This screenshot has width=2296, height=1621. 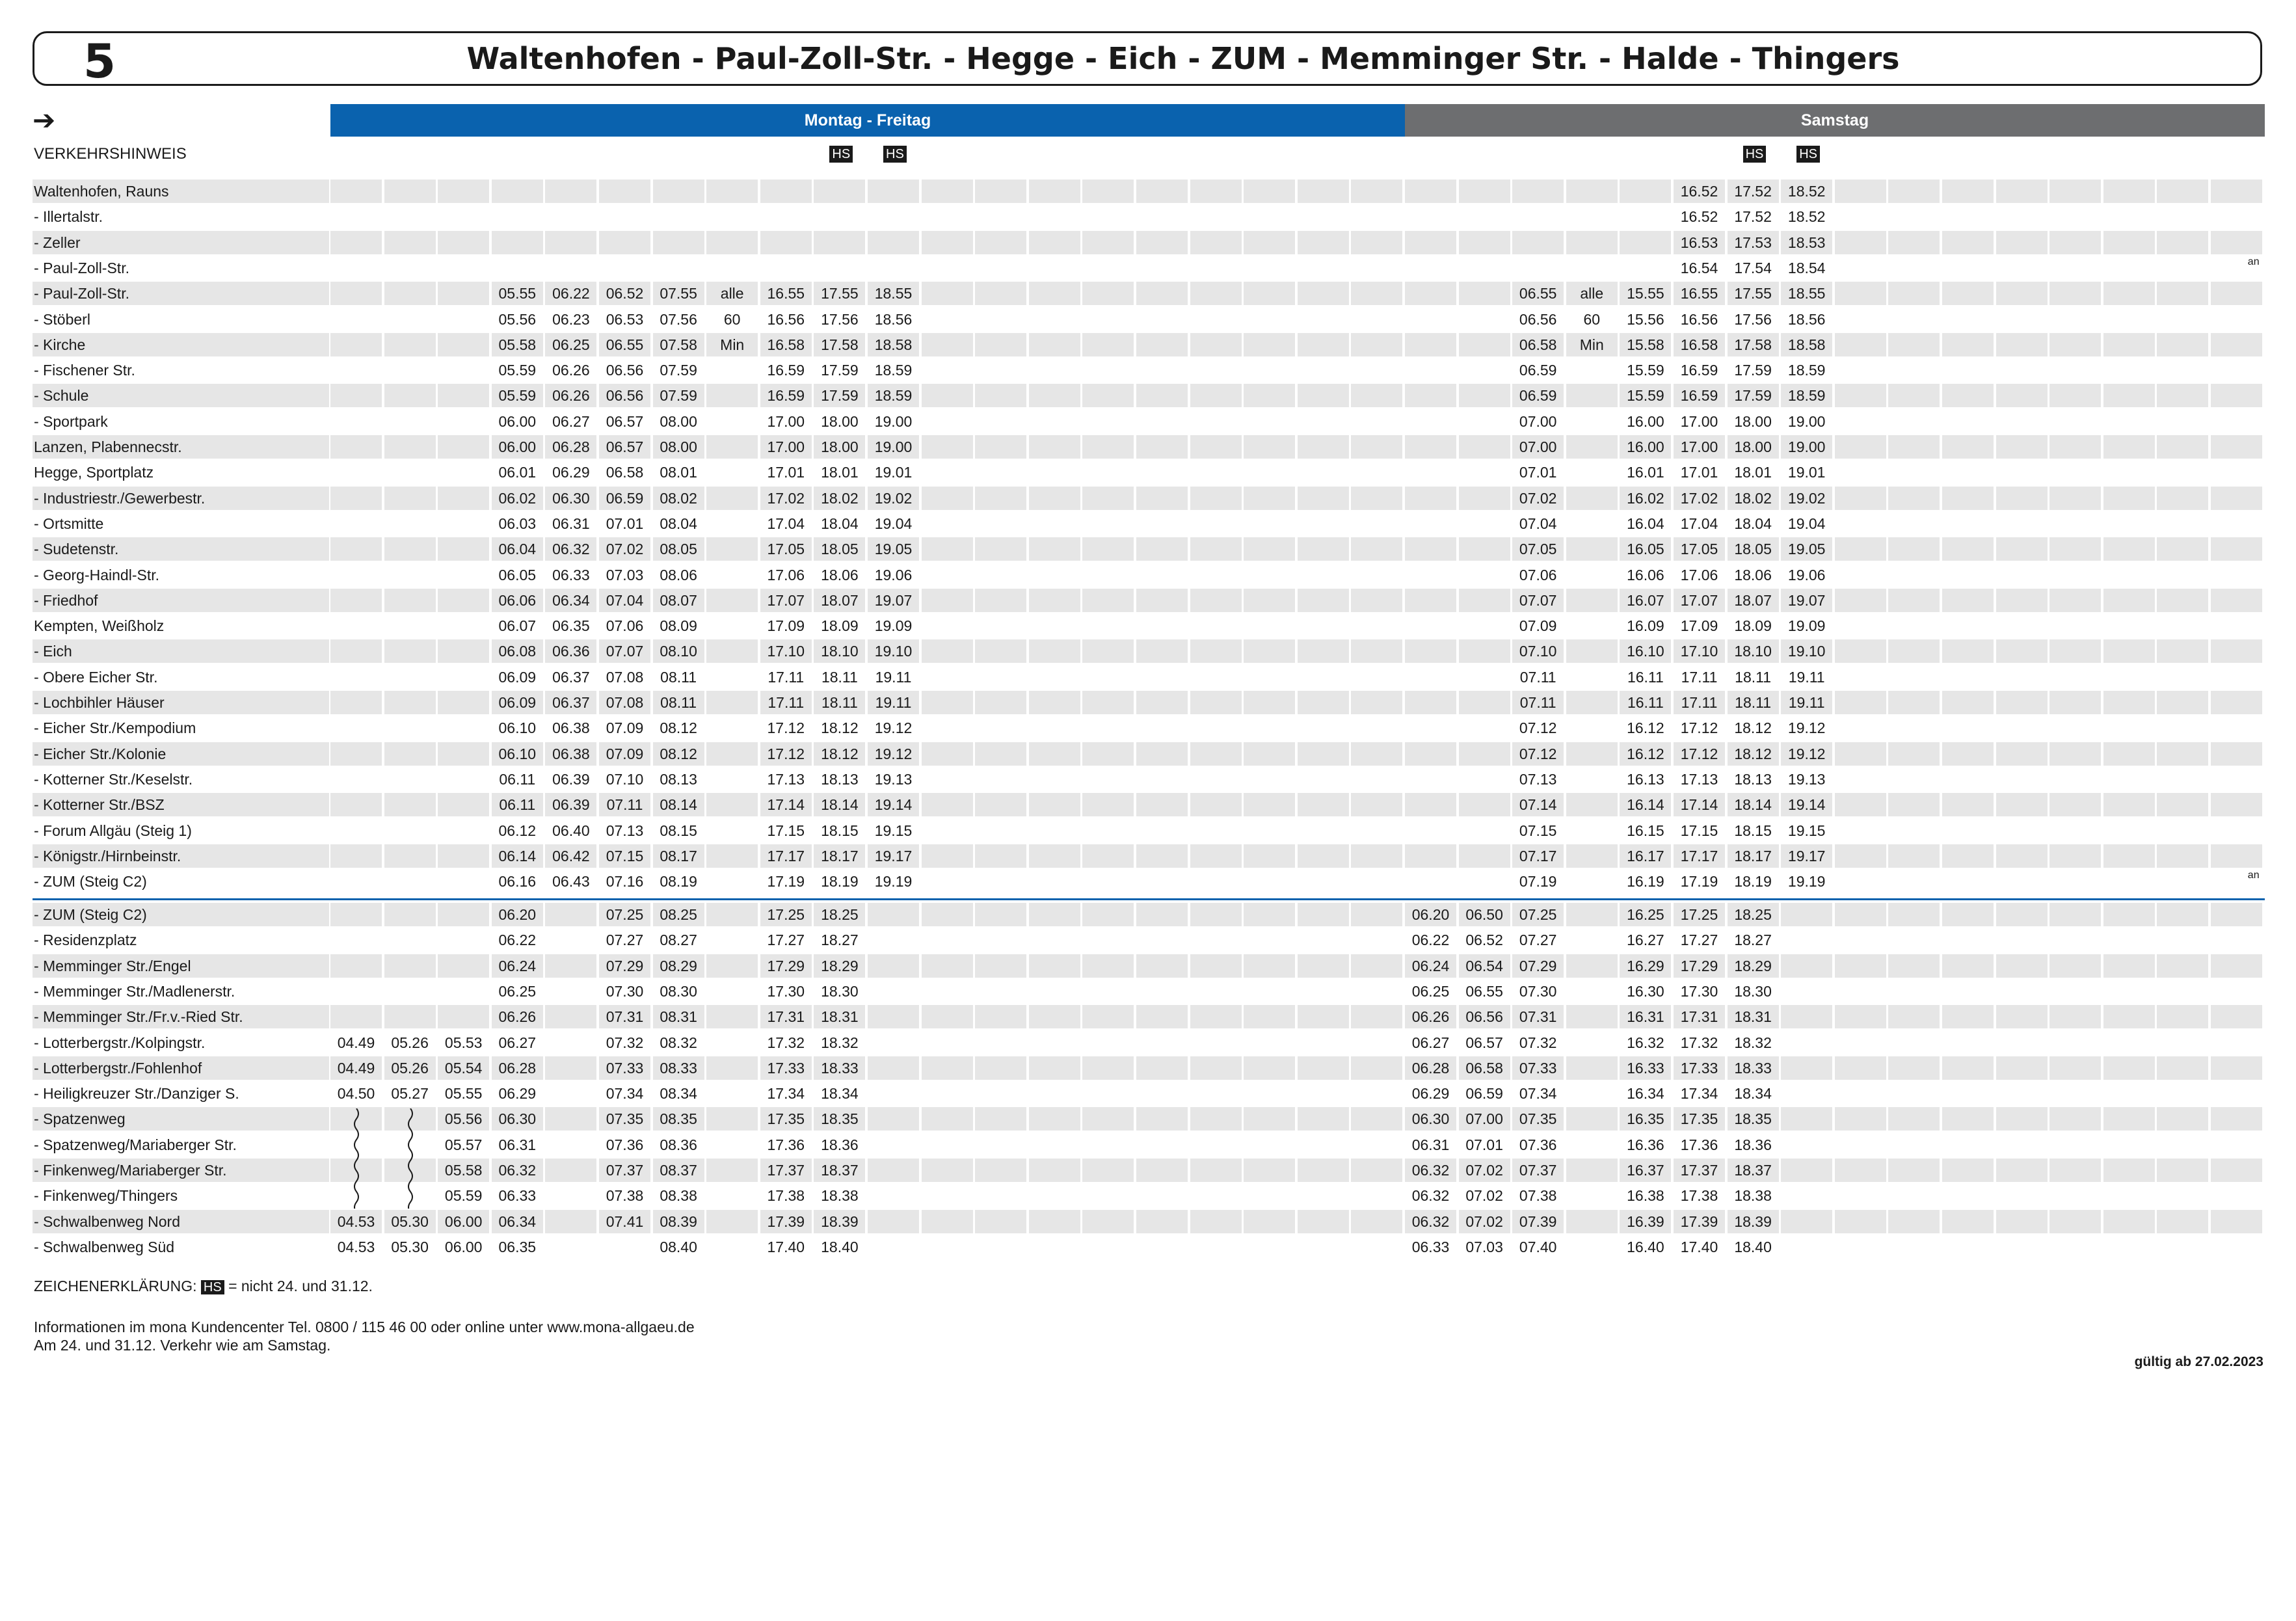 I want to click on time-cell: 08.00, so click(x=679, y=421).